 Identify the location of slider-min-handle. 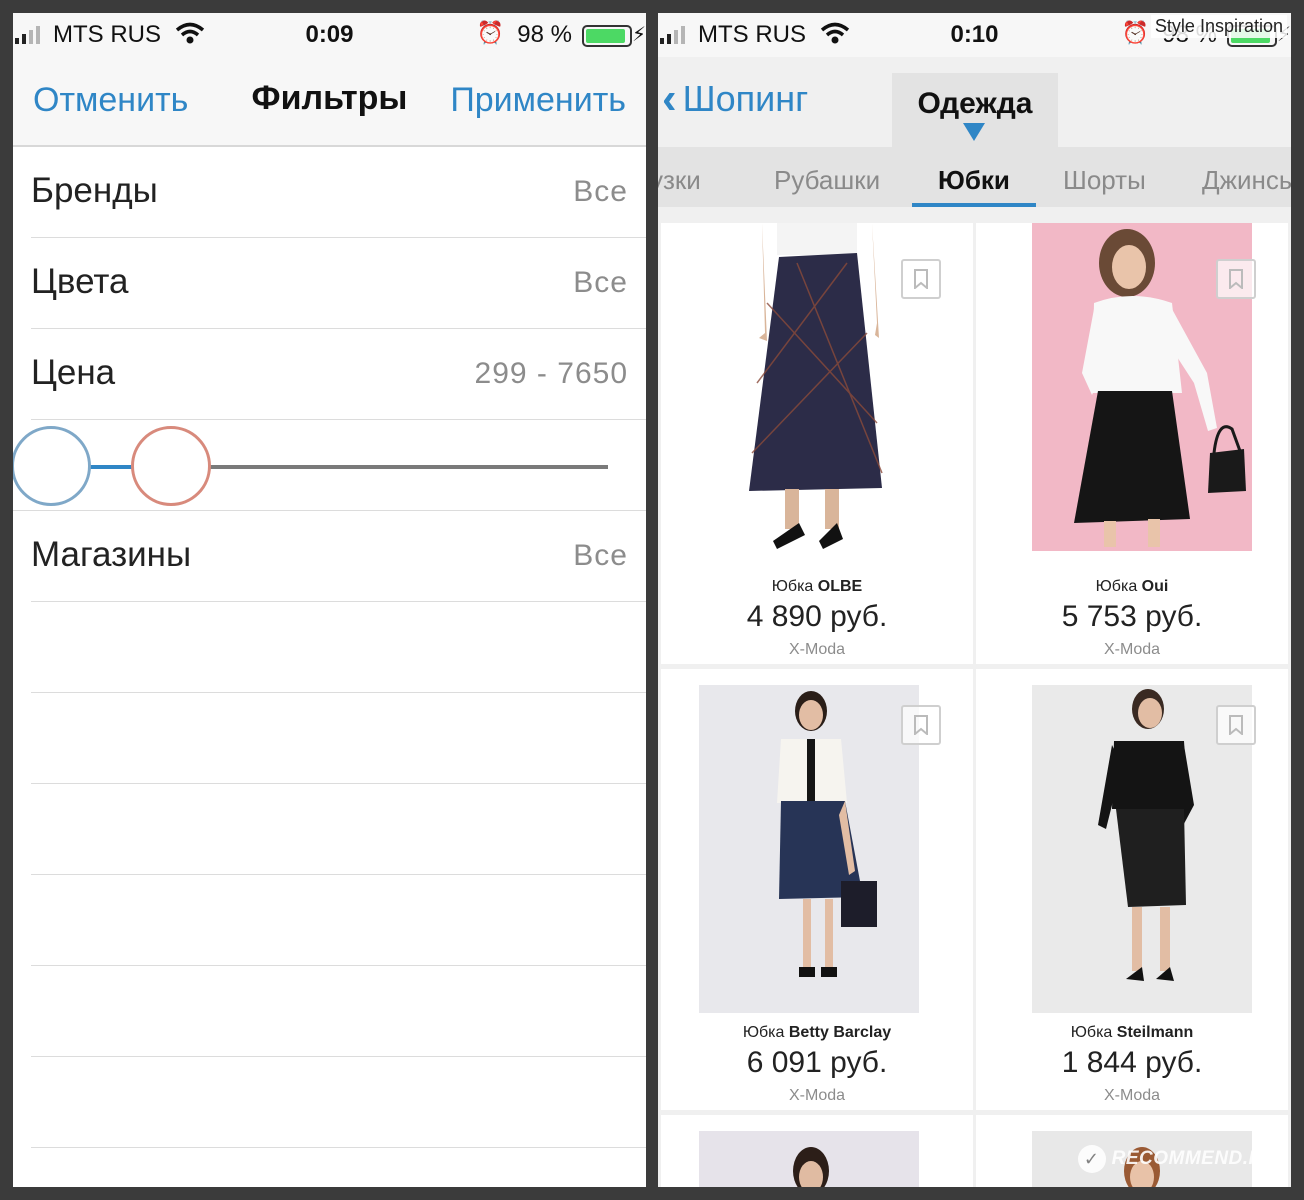
(52, 466).